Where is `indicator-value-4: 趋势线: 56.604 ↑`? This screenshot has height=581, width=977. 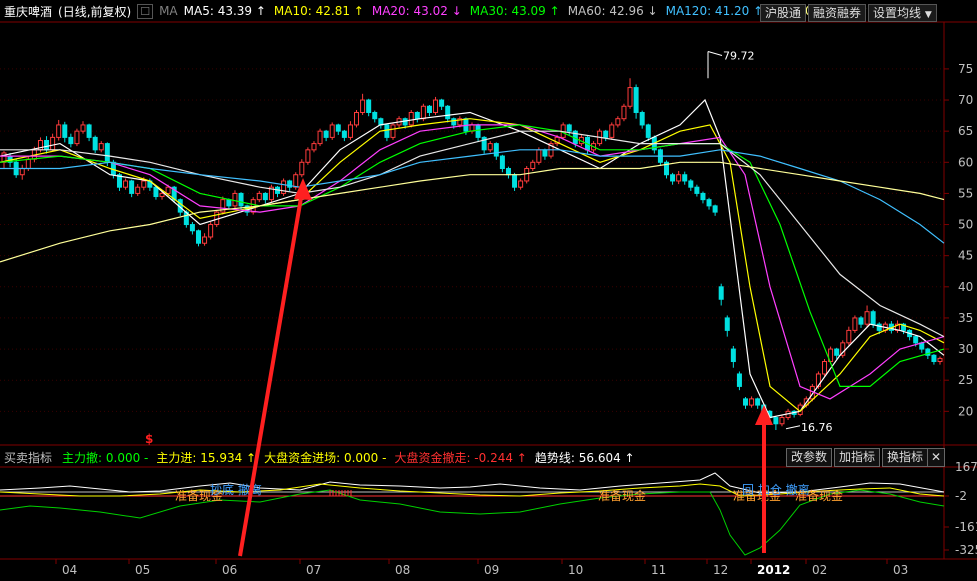
indicator-value-4: 趋势线: 56.604 ↑ is located at coordinates (584, 457).